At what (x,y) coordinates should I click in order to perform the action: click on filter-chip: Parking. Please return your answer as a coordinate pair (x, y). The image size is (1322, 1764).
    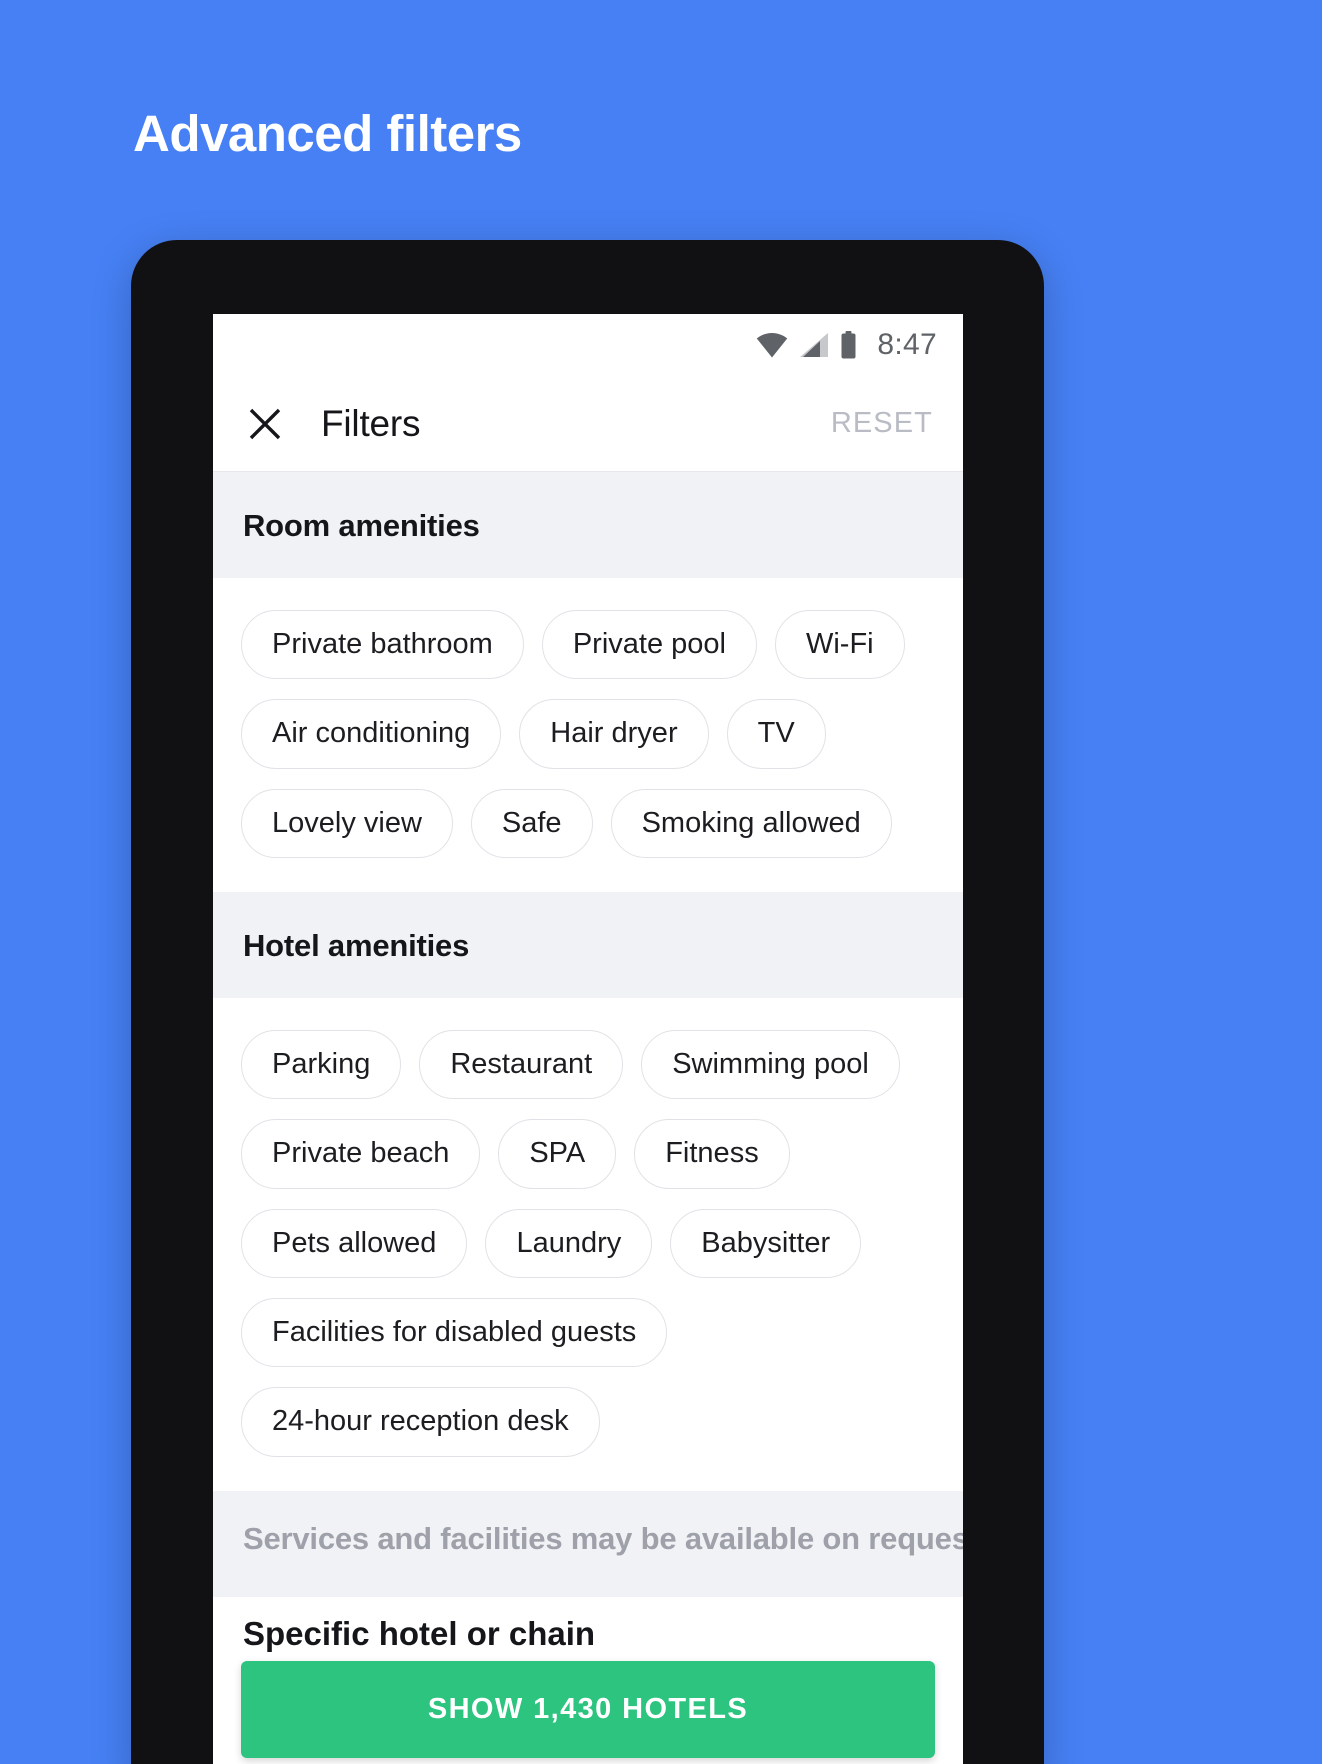
    Looking at the image, I should click on (321, 1064).